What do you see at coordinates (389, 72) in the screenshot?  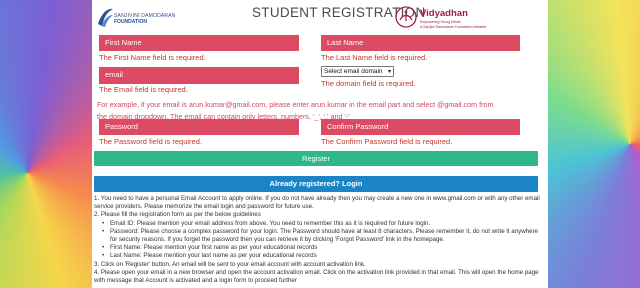 I see `chevron-down-icon: ▾` at bounding box center [389, 72].